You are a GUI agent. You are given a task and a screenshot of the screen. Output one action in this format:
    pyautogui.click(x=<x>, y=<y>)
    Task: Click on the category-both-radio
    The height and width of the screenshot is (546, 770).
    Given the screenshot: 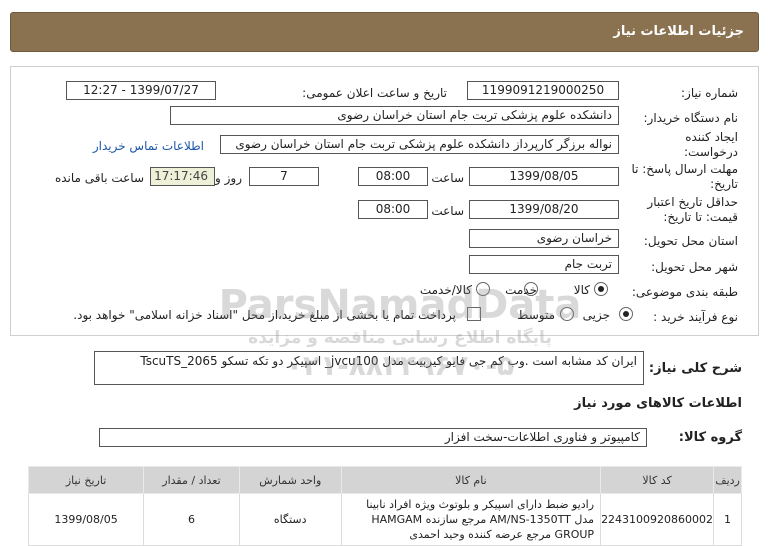 What is the action you would take?
    pyautogui.click(x=483, y=289)
    